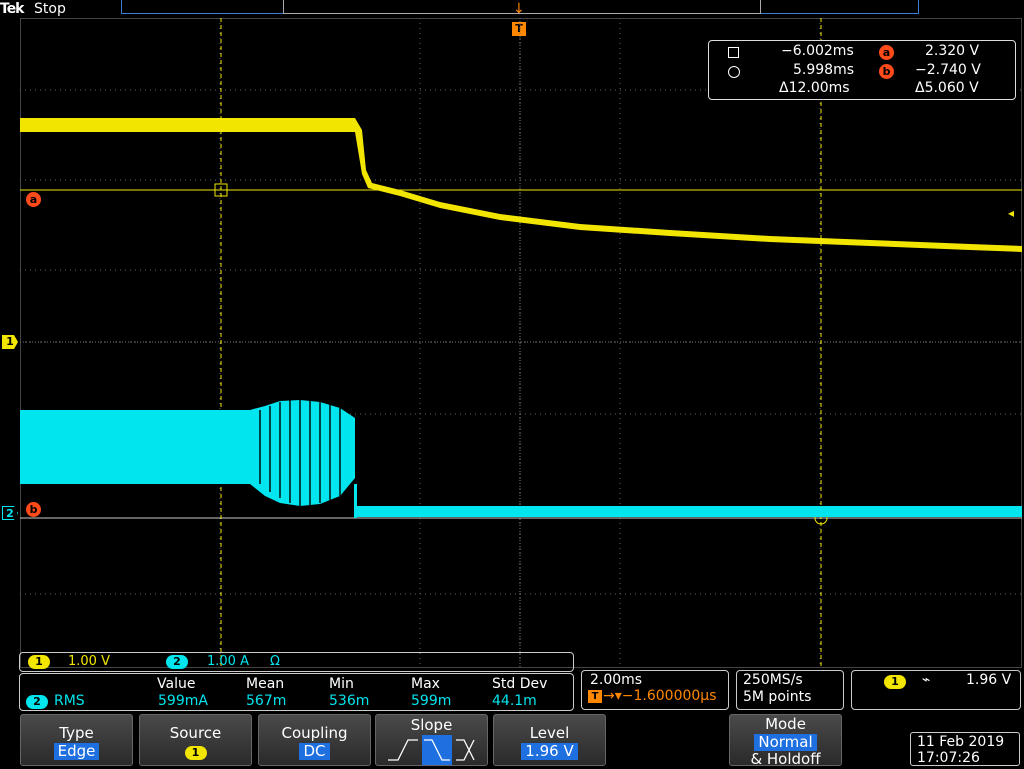  Describe the element at coordinates (549, 733) in the screenshot. I see `level-label: Level` at that location.